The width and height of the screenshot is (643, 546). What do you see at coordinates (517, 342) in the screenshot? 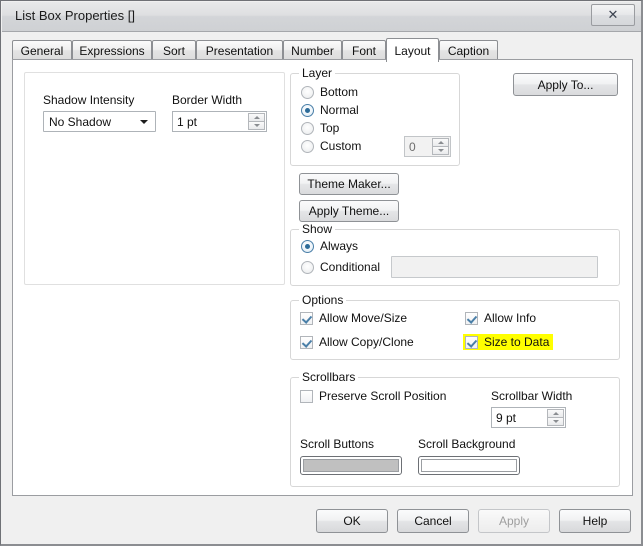
I see `checkbox-size-to-data-label: Size to Data` at bounding box center [517, 342].